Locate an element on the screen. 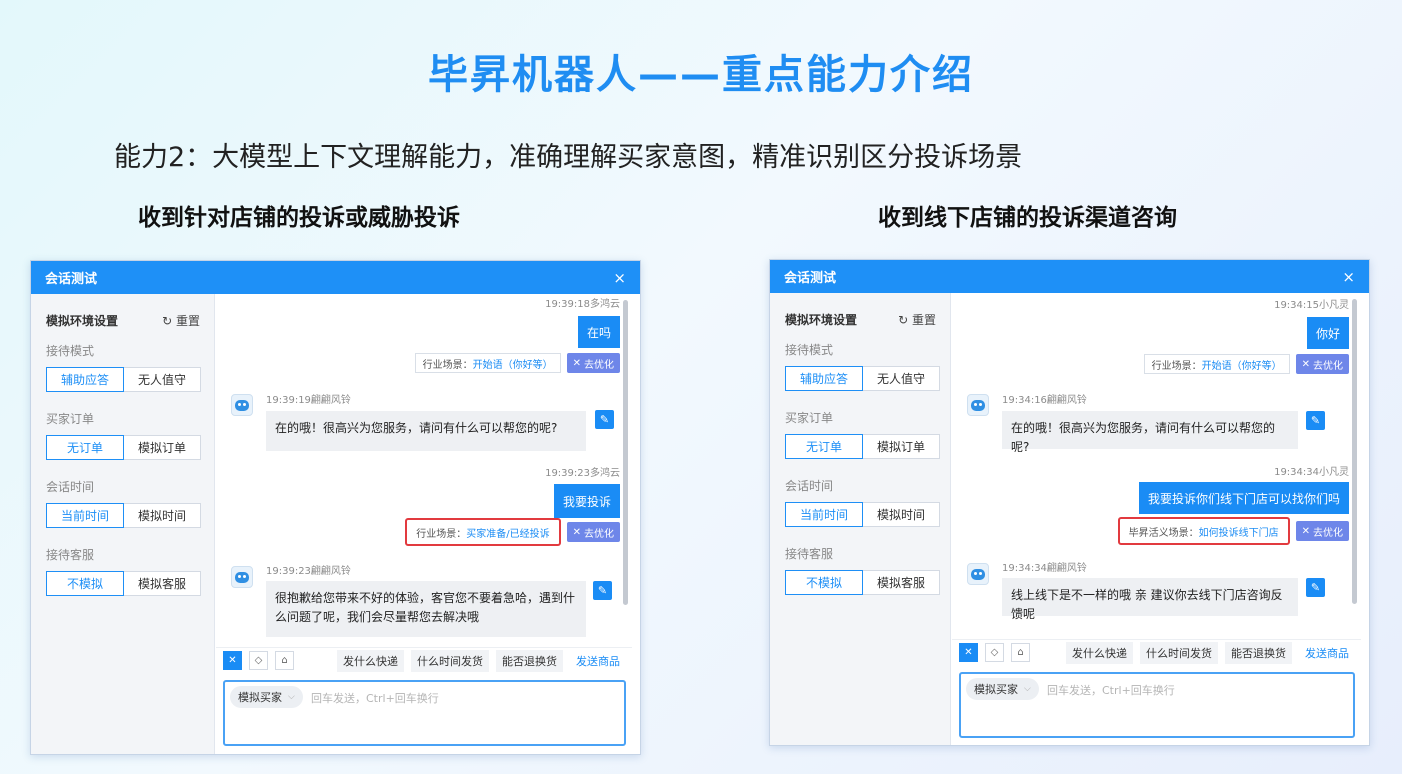 This screenshot has width=1402, height=774. message-time: 19:34:16翩翩风铃 is located at coordinates (1044, 400).